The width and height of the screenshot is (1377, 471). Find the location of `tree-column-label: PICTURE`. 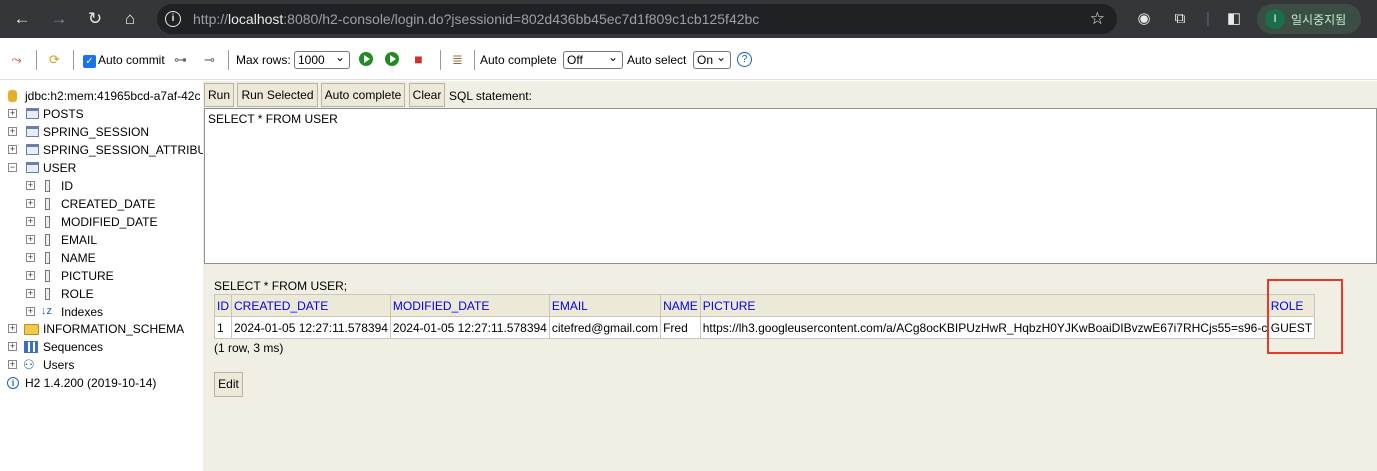

tree-column-label: PICTURE is located at coordinates (87, 276).